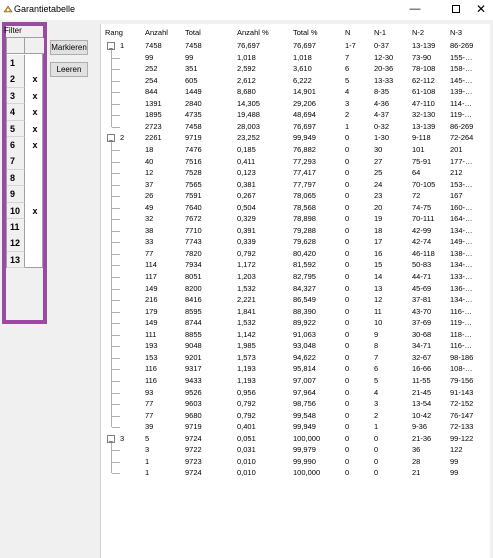 The image size is (493, 558). I want to click on close-button: ✕, so click(481, 9).